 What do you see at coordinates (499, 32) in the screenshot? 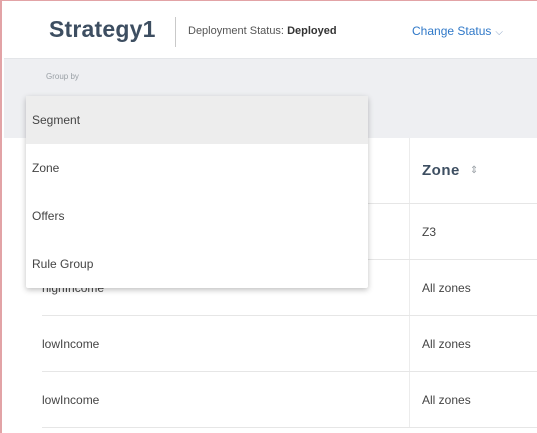
I see `chevron-down-icon: ⌵` at bounding box center [499, 32].